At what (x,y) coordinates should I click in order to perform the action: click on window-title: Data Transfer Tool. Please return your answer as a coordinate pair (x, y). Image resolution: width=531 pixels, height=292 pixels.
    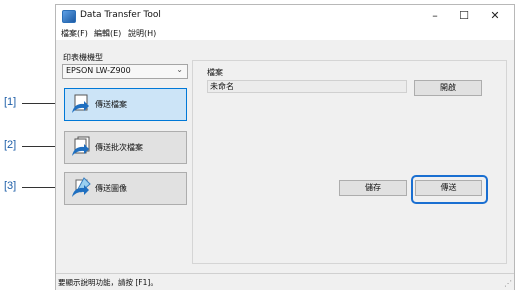
    Looking at the image, I should click on (120, 15).